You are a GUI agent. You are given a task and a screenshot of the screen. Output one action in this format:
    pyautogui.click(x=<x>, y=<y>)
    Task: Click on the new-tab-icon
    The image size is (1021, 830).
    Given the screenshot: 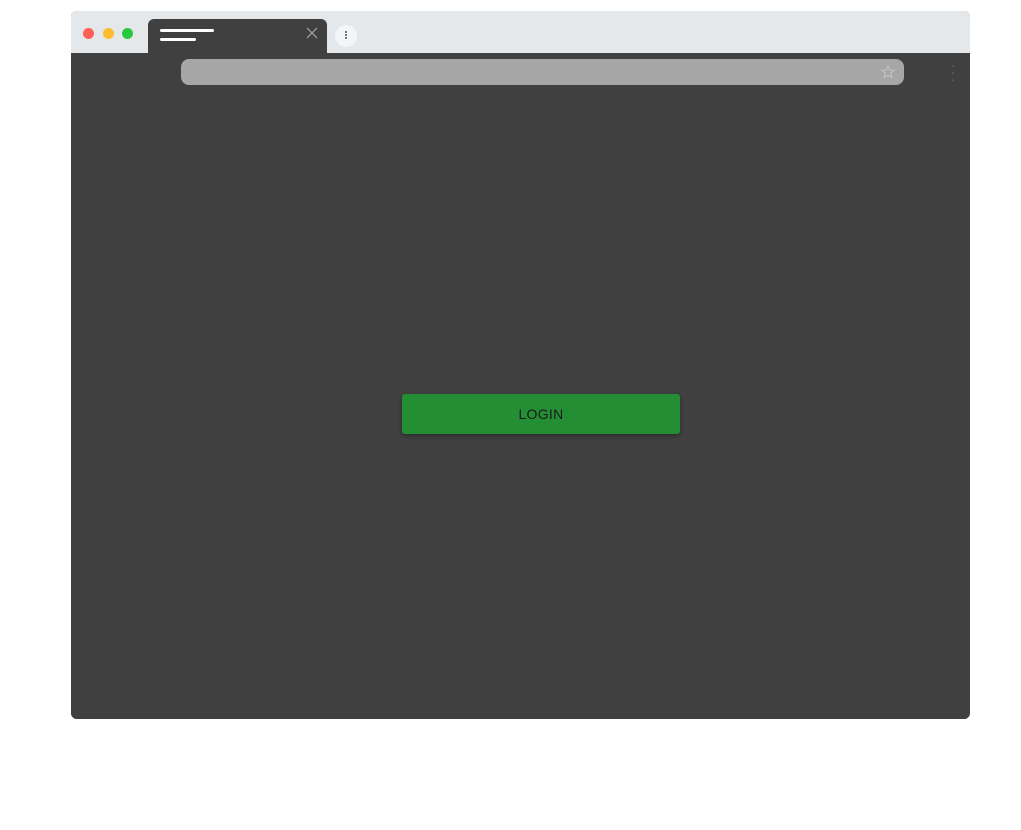 What is the action you would take?
    pyautogui.click(x=346, y=36)
    